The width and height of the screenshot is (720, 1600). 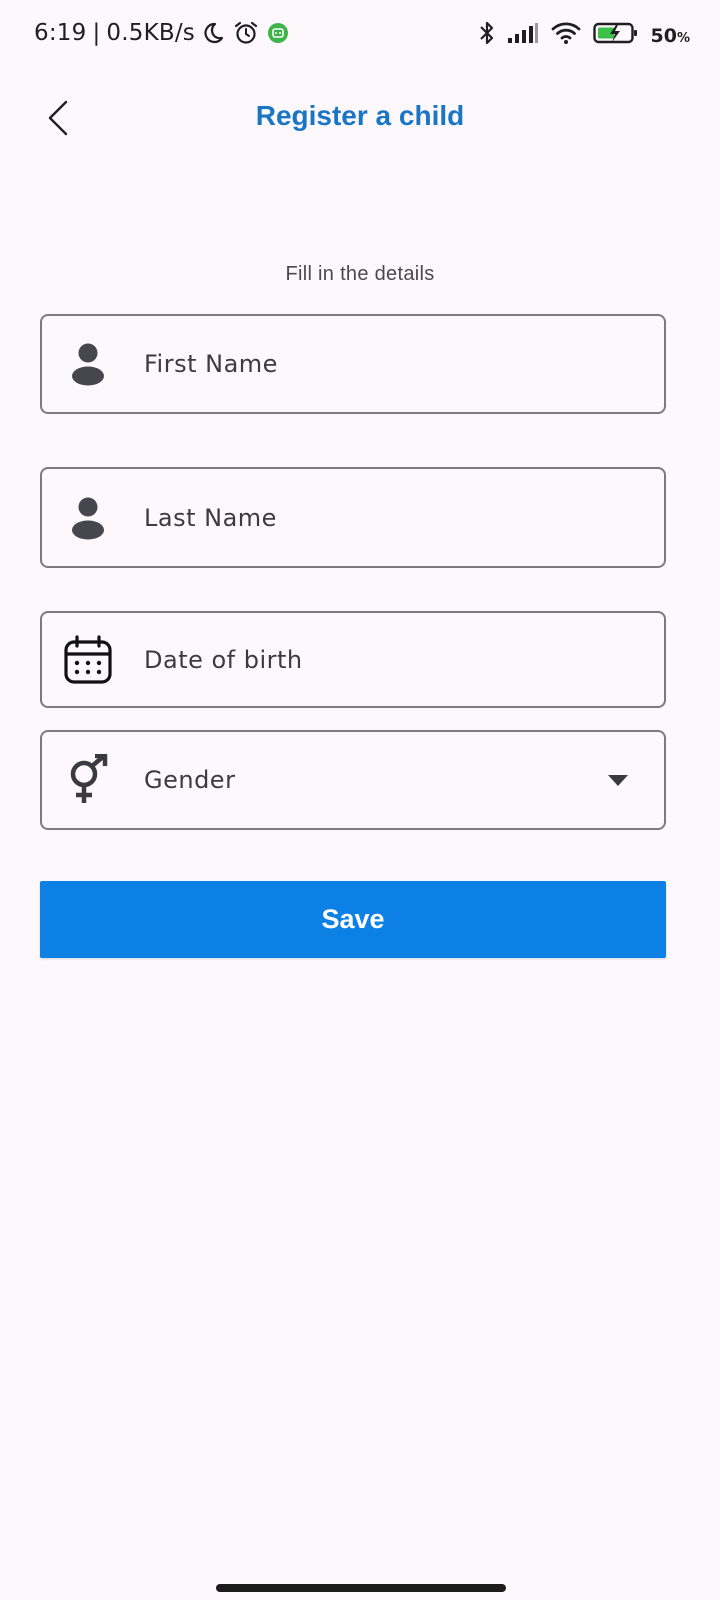 What do you see at coordinates (60, 33) in the screenshot?
I see `status-time: 6:19` at bounding box center [60, 33].